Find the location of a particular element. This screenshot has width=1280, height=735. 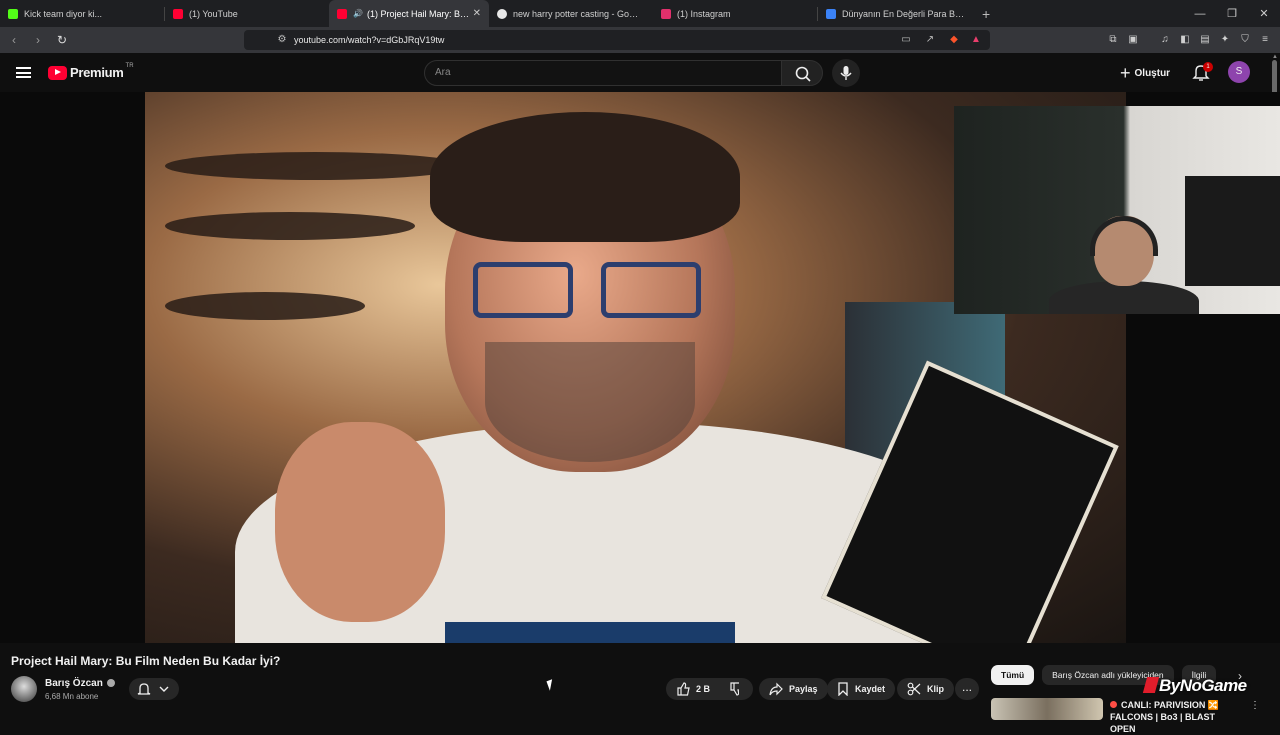

tab-title: (1) Project Hail Mary: Bu Film is located at coordinates (418, 13).